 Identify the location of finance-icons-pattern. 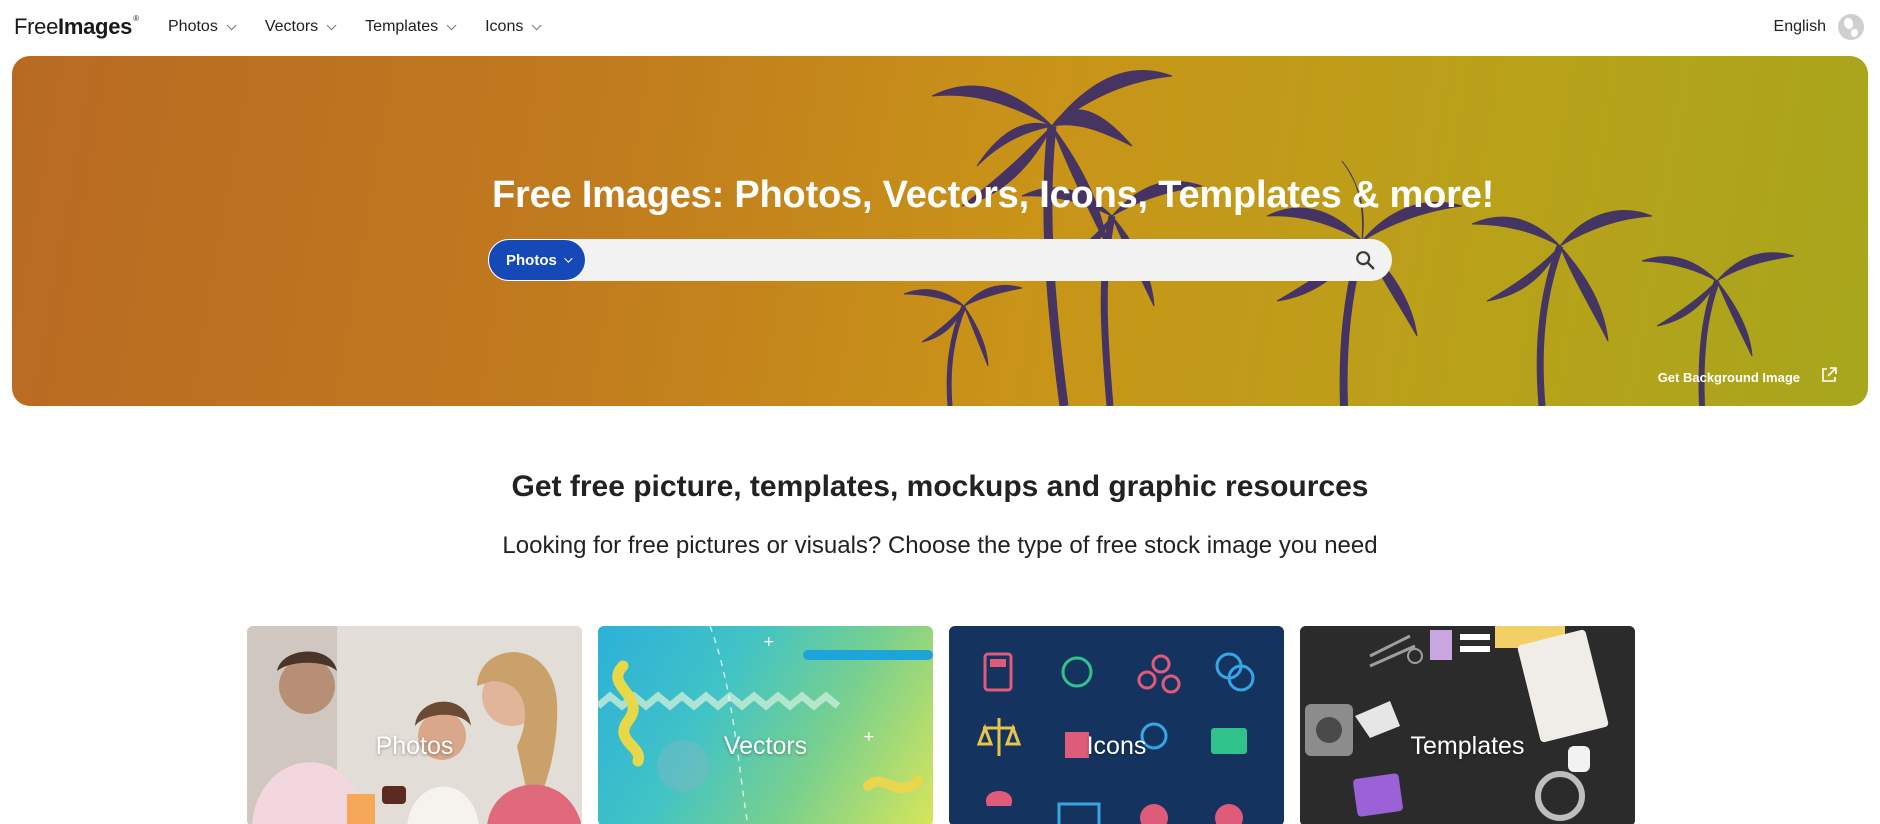
(1115, 738).